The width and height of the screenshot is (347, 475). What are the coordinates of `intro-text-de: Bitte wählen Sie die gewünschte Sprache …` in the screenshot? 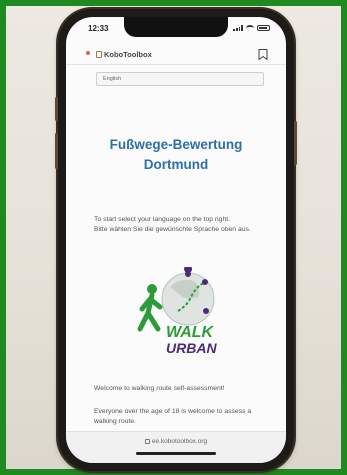 It's located at (172, 229).